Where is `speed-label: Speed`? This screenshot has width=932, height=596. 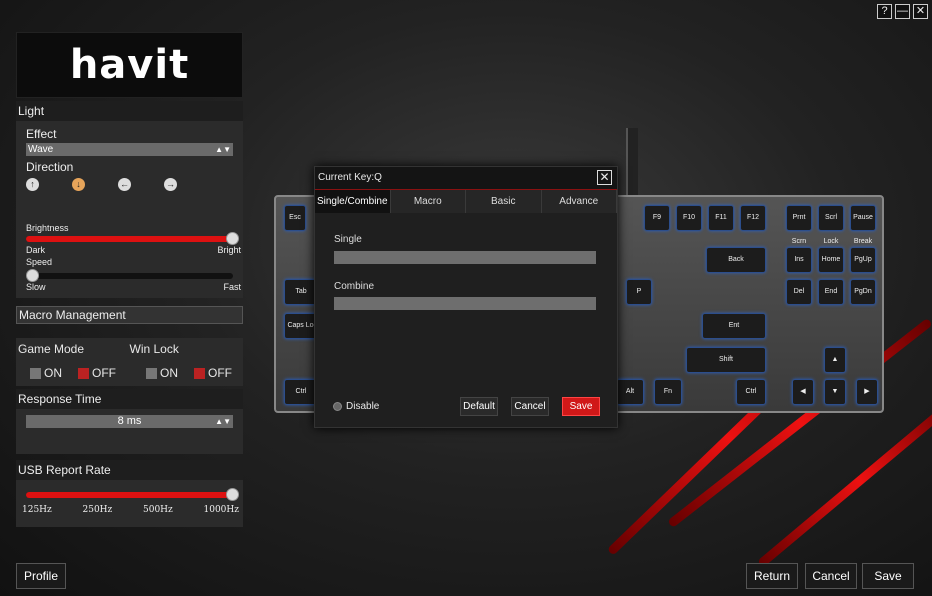
speed-label: Speed is located at coordinates (39, 262).